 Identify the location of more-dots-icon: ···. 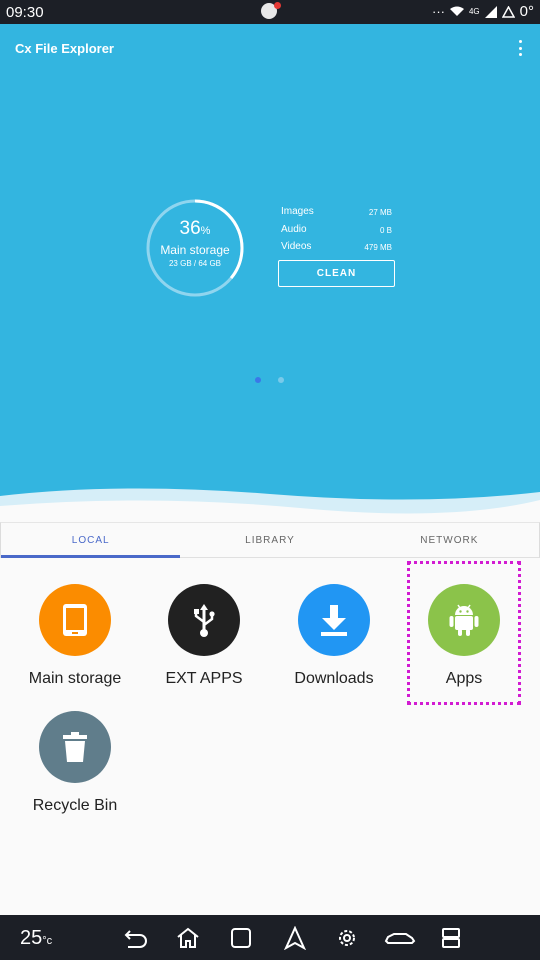
(438, 11).